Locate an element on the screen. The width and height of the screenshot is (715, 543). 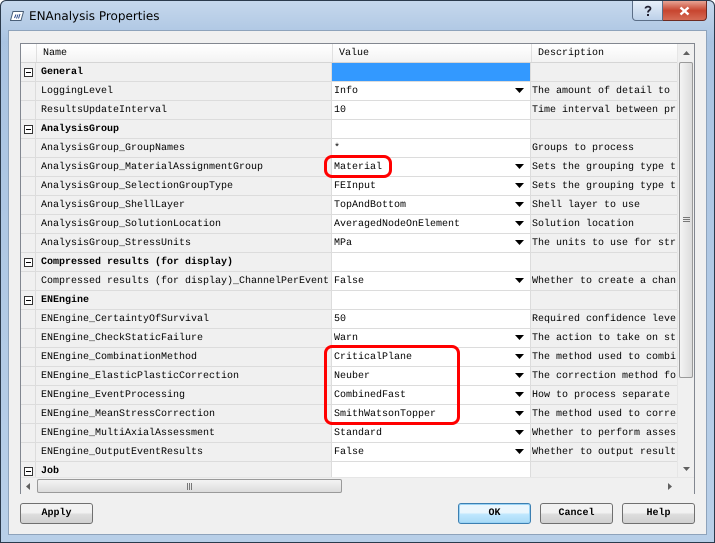
close-icon is located at coordinates (684, 11).